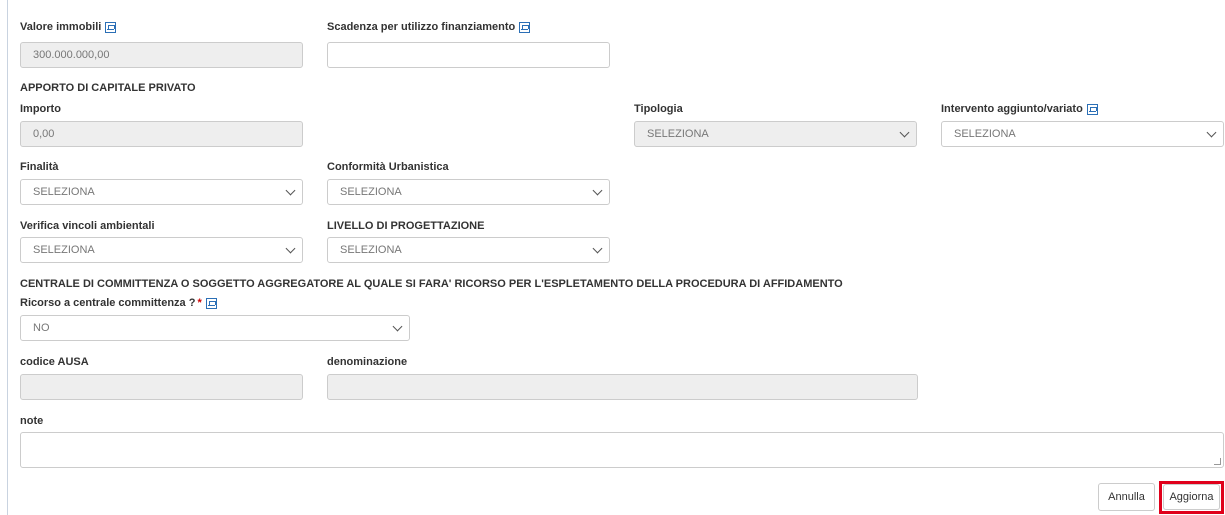 This screenshot has height=515, width=1225. Describe the element at coordinates (678, 134) in the screenshot. I see `tipologia-value: SELEZIONA` at that location.